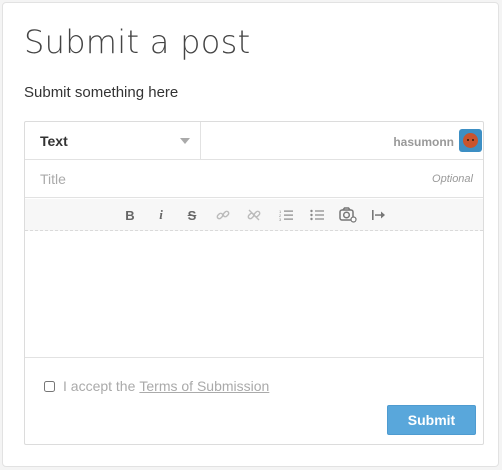 This screenshot has width=502, height=470. I want to click on avatar-face-icon, so click(470, 140).